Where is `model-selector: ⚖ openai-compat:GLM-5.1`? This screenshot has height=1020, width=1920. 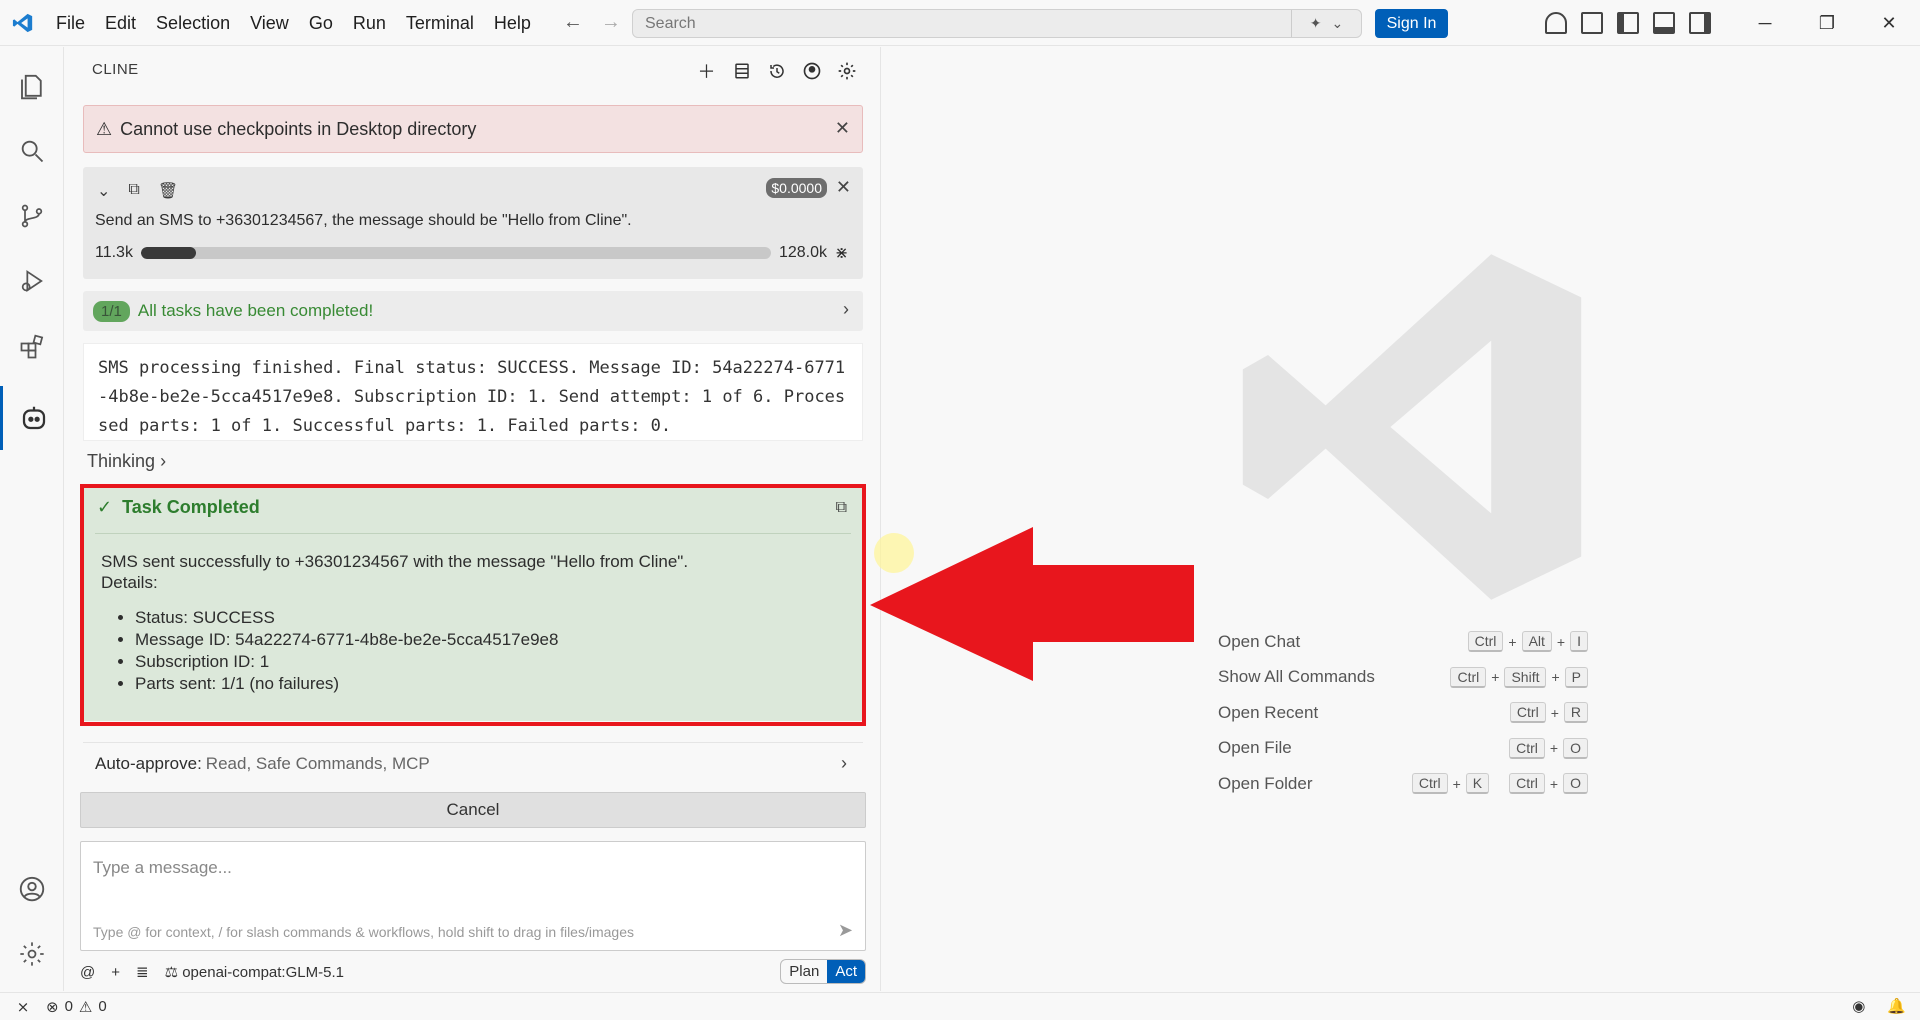 model-selector: ⚖ openai-compat:GLM-5.1 is located at coordinates (254, 972).